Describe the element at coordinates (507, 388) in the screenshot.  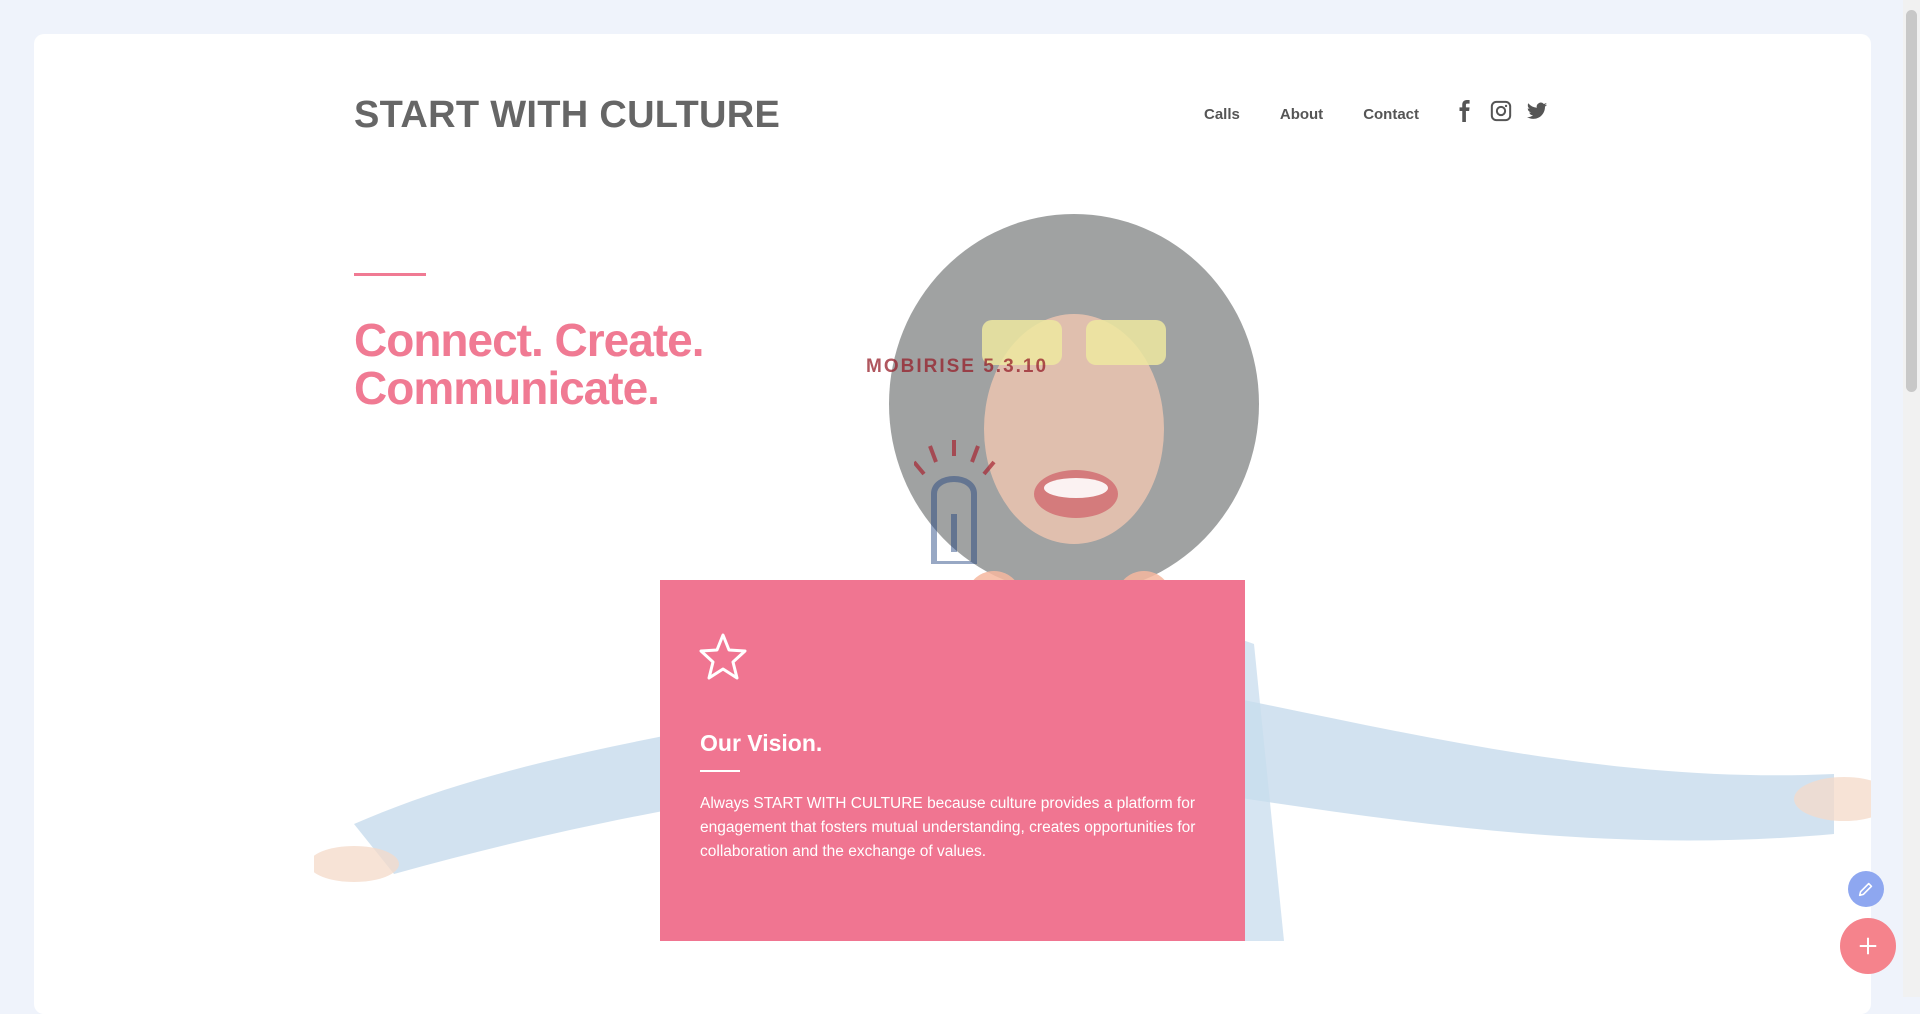
I see `hero-headline-line2: Communicate.` at that location.